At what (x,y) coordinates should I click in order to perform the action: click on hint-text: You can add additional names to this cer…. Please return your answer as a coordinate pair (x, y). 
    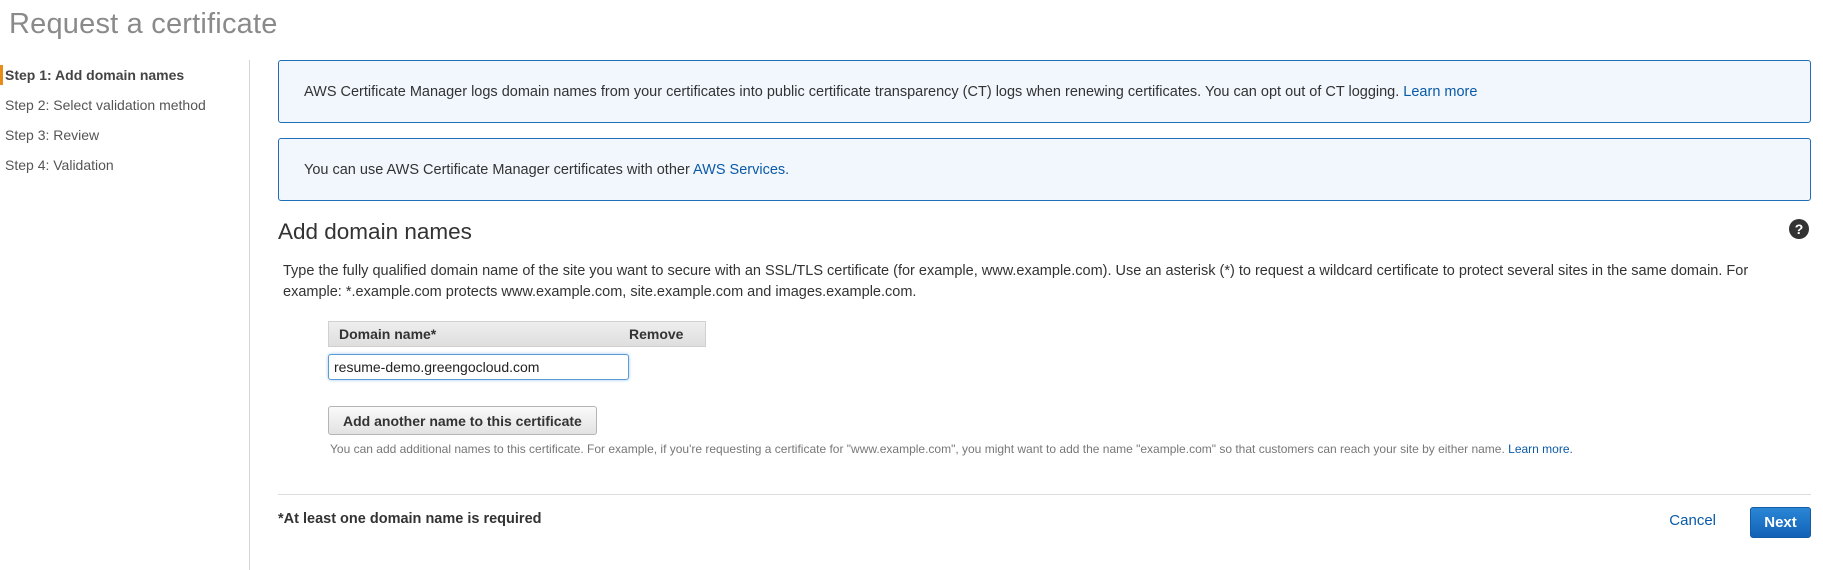
    Looking at the image, I should click on (919, 449).